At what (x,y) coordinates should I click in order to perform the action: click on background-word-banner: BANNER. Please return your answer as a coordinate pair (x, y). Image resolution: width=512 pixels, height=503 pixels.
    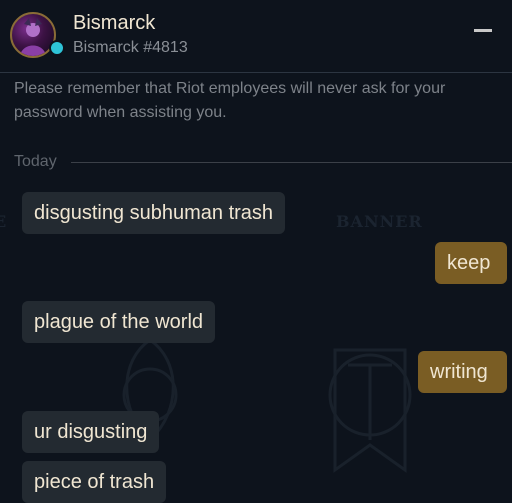
    Looking at the image, I should click on (379, 221).